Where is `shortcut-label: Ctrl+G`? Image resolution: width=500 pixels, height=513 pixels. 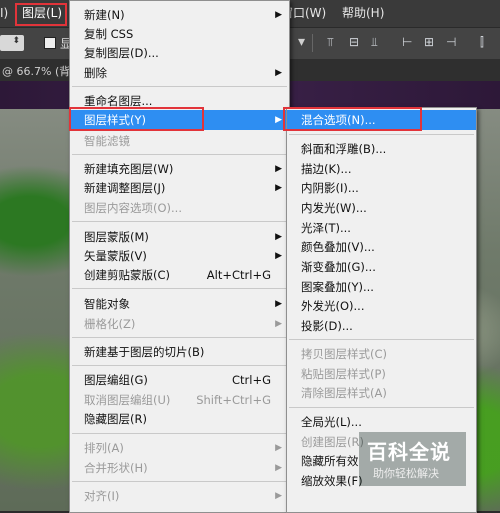 shortcut-label: Ctrl+G is located at coordinates (251, 380).